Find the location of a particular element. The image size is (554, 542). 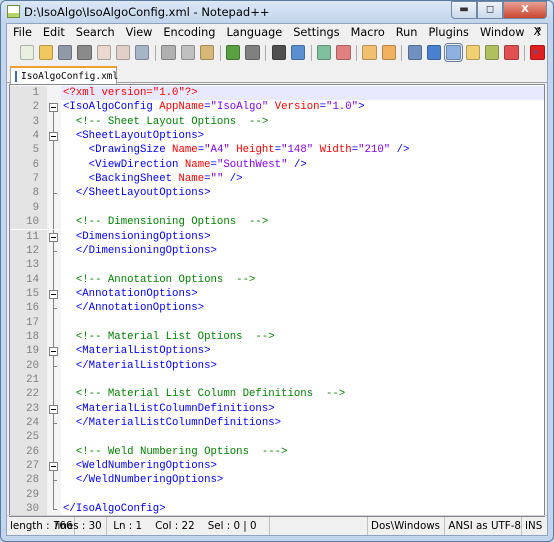

code-line: 7 <BackingSheet Name="" /> is located at coordinates (277, 179).